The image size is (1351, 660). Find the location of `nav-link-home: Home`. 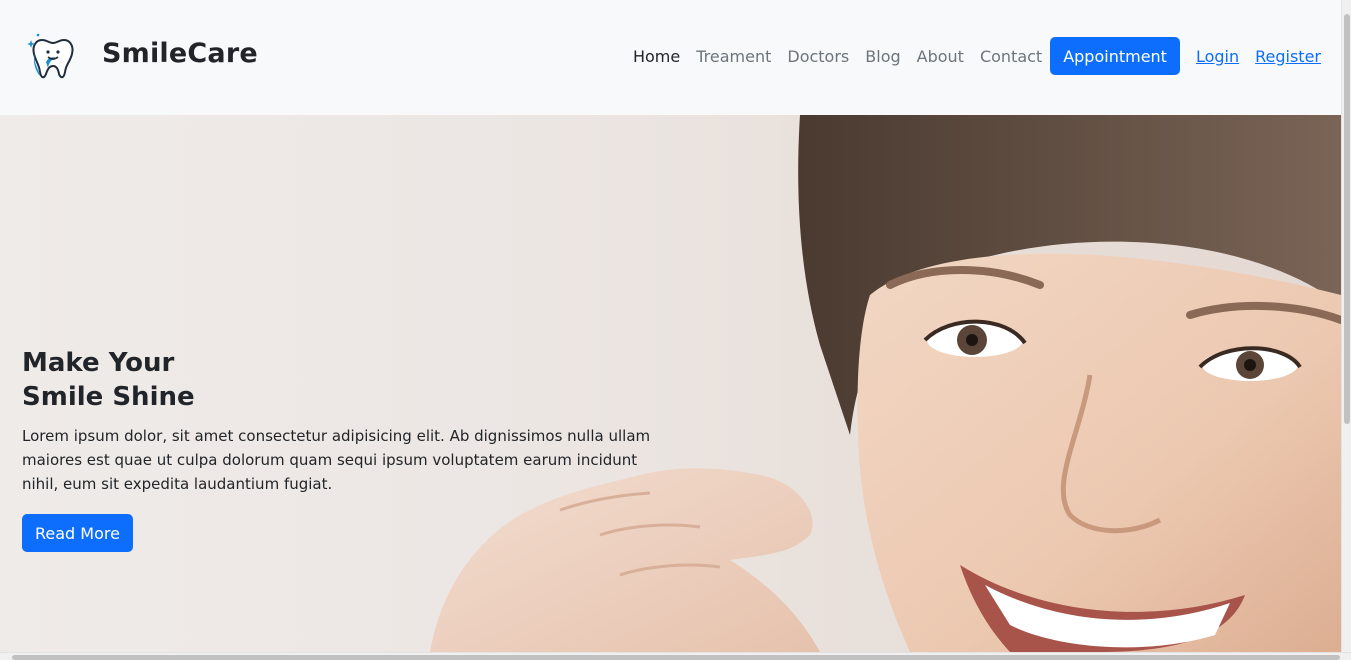

nav-link-home: Home is located at coordinates (656, 56).